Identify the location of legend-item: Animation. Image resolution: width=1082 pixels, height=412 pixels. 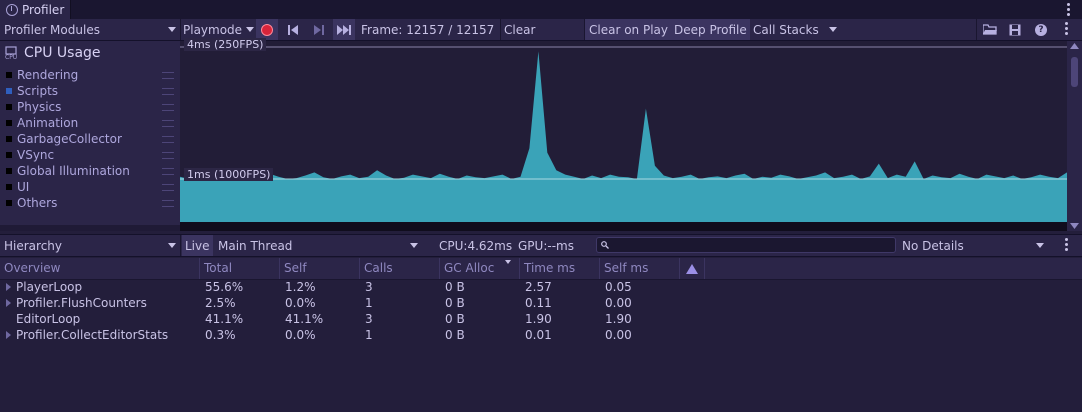
(90, 123).